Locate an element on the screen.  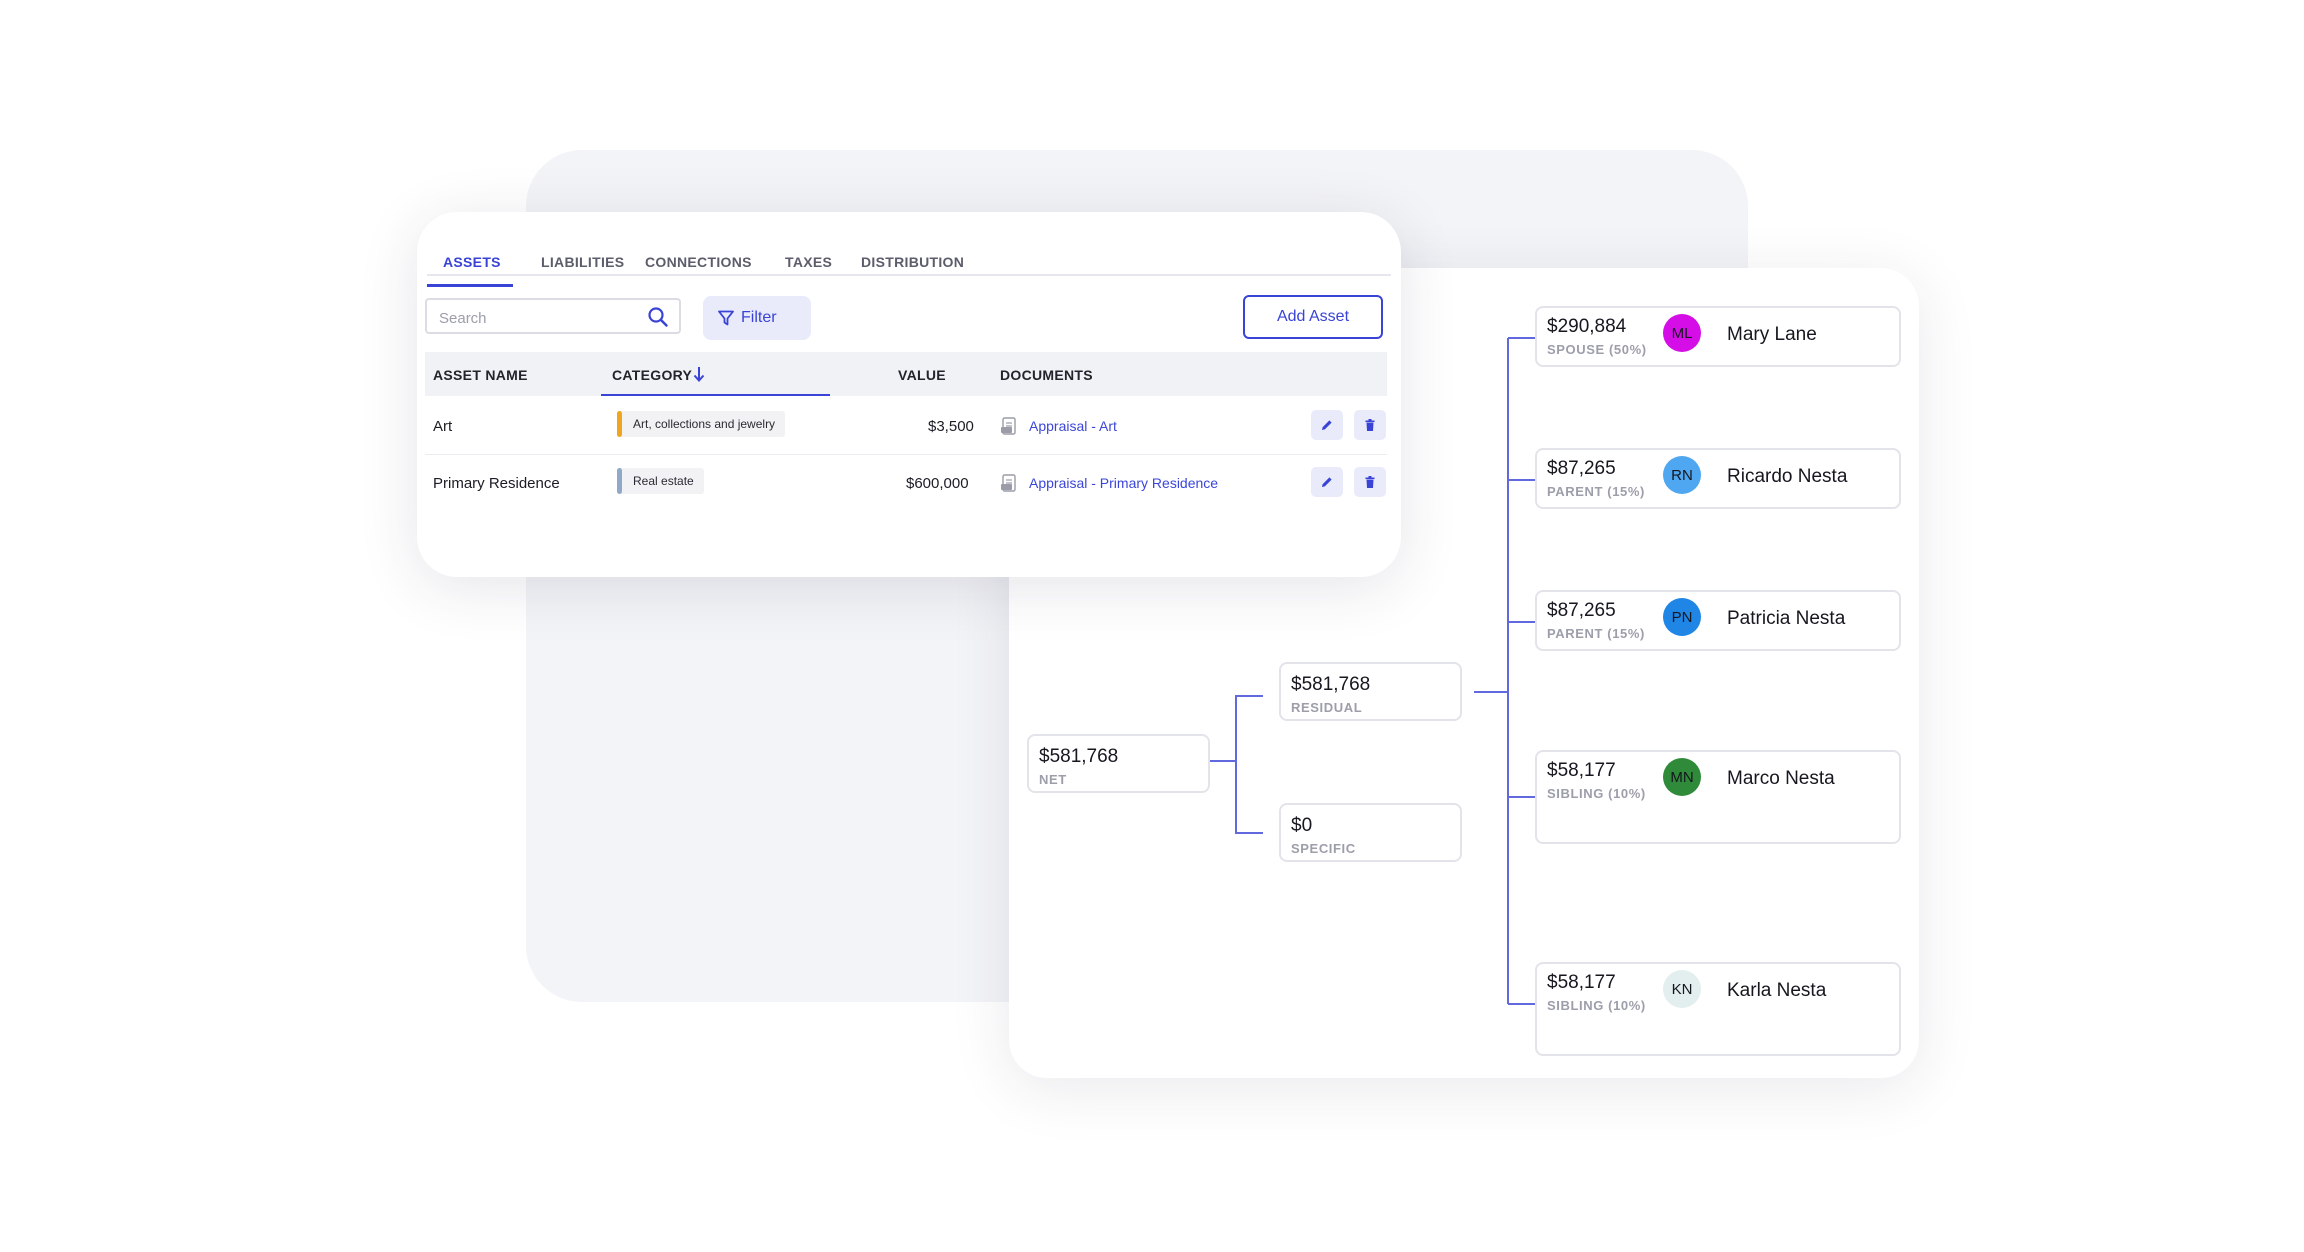
tab-connections: CONNECTIONS is located at coordinates (698, 262).